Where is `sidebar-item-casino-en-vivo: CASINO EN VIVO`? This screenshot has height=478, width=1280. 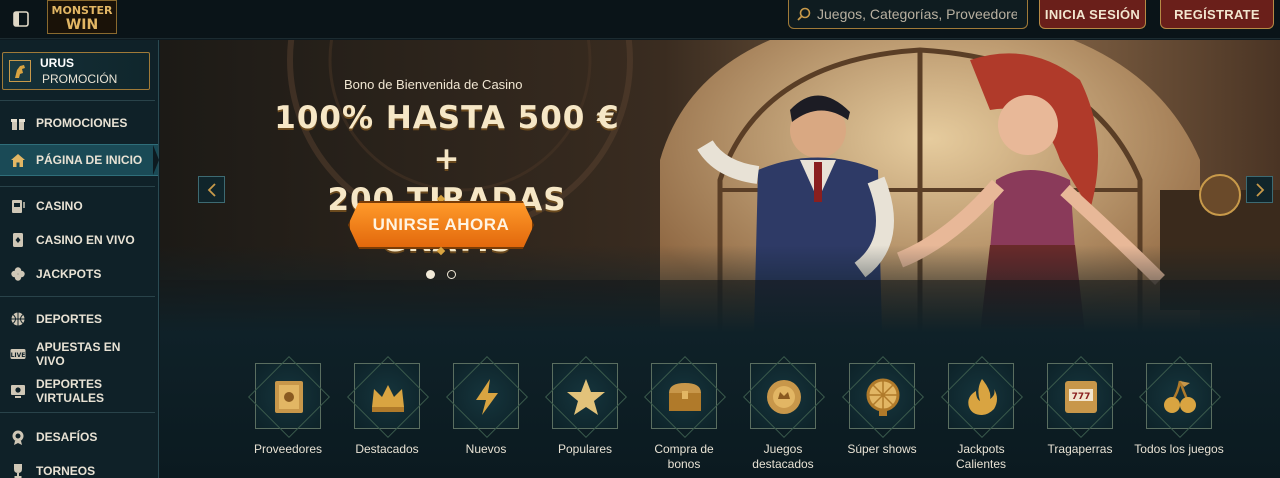 sidebar-item-casino-en-vivo: CASINO EN VIVO is located at coordinates (79, 240).